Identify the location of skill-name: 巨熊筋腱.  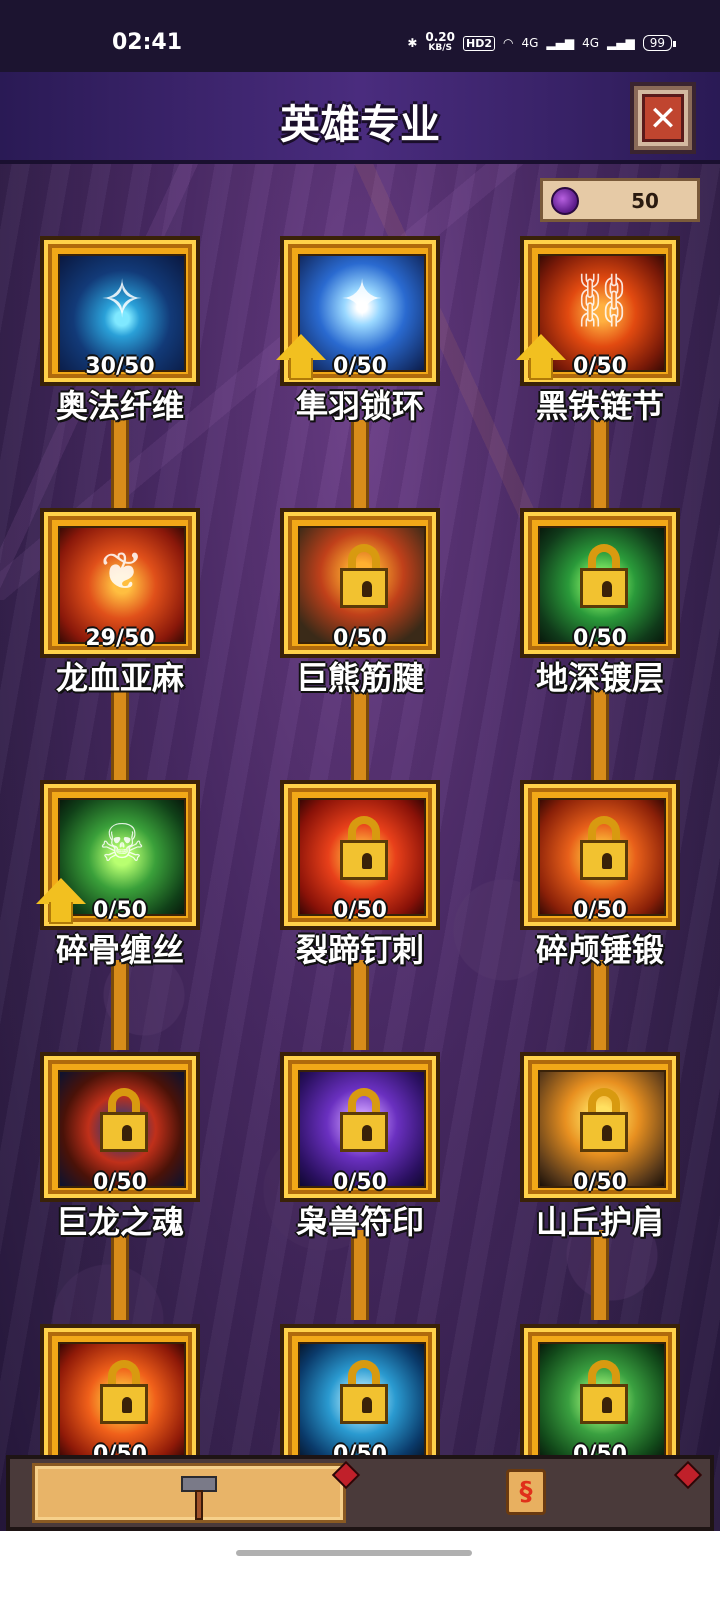
(359, 678).